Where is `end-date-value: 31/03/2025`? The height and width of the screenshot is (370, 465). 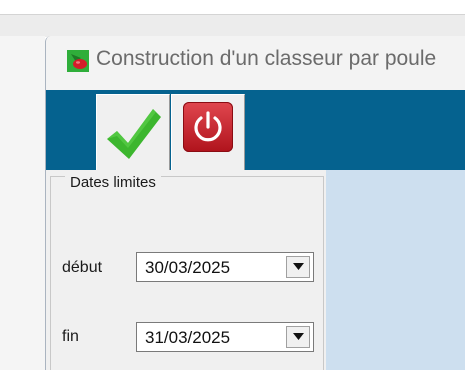
end-date-value: 31/03/2025 is located at coordinates (188, 337).